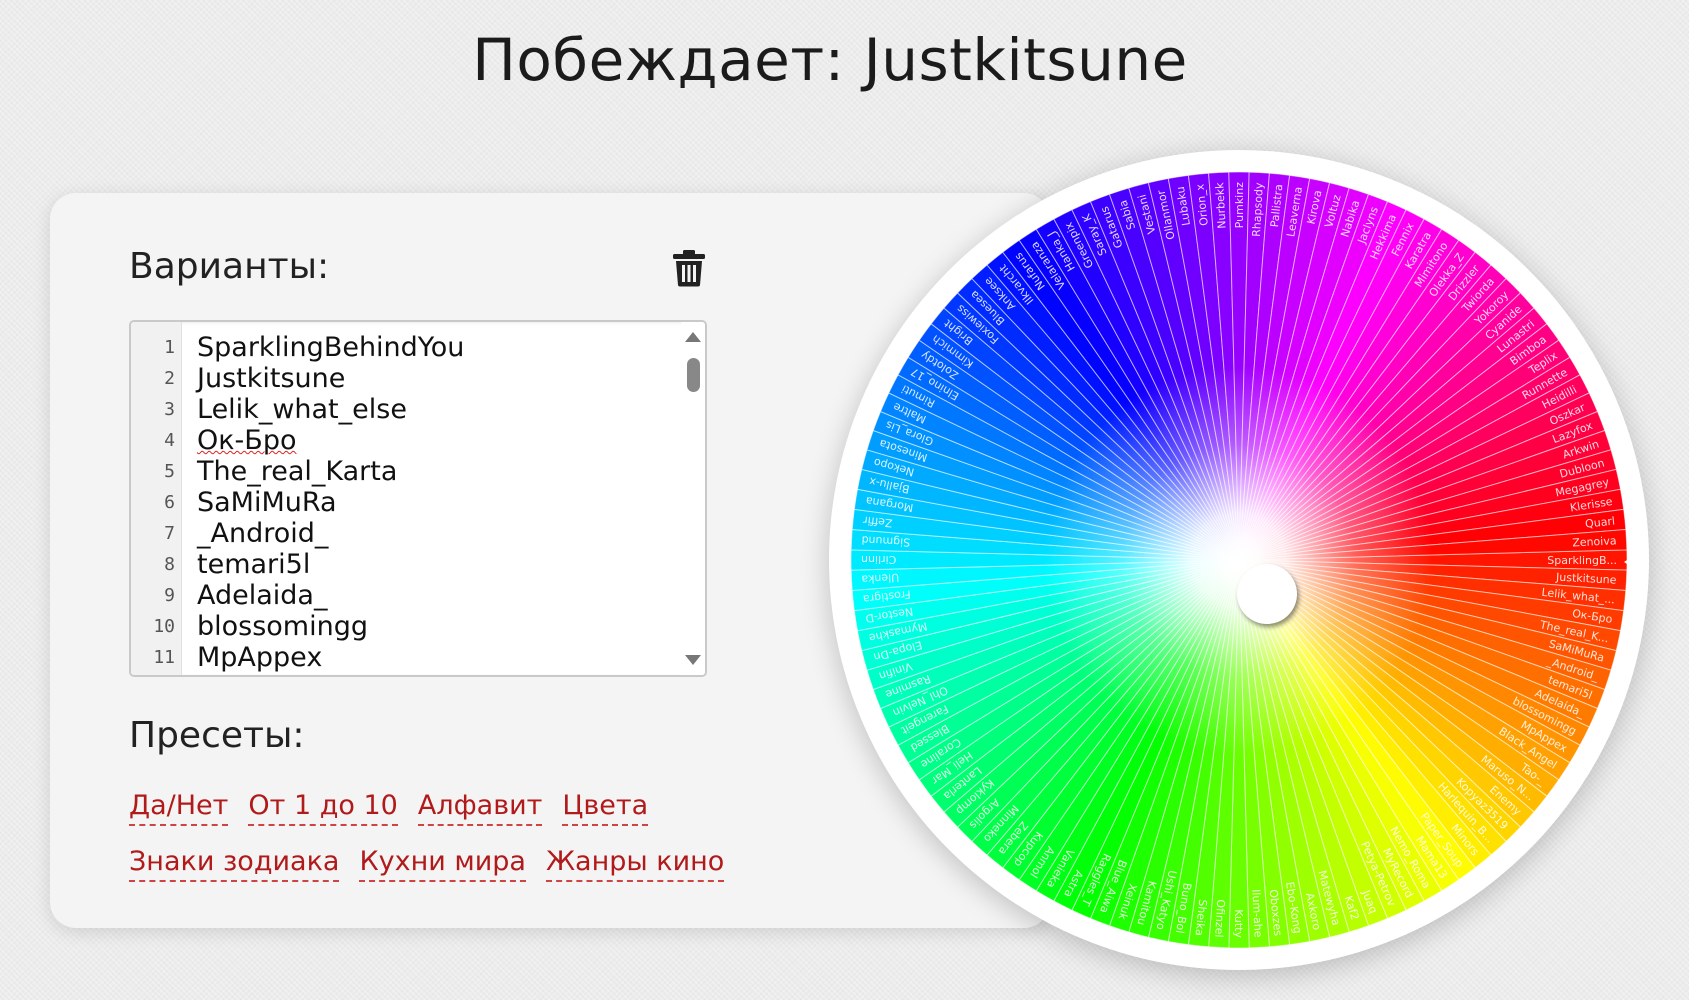 The height and width of the screenshot is (1000, 1689). I want to click on editor-line: 5 The_real_Karta, so click(418, 471).